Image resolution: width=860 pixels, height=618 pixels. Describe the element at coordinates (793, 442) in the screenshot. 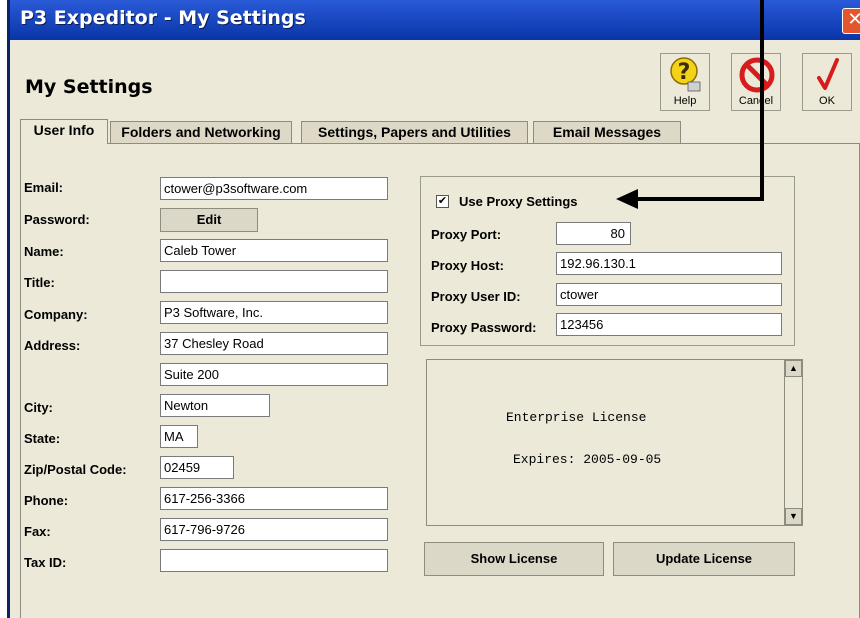

I see `license-scrollbar: ▲ ▼` at that location.